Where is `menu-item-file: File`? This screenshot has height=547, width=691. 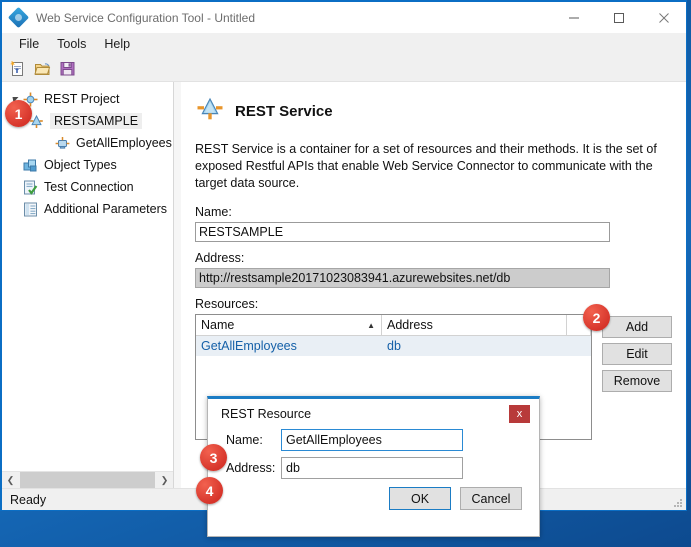
menu-item-file: File is located at coordinates (29, 44).